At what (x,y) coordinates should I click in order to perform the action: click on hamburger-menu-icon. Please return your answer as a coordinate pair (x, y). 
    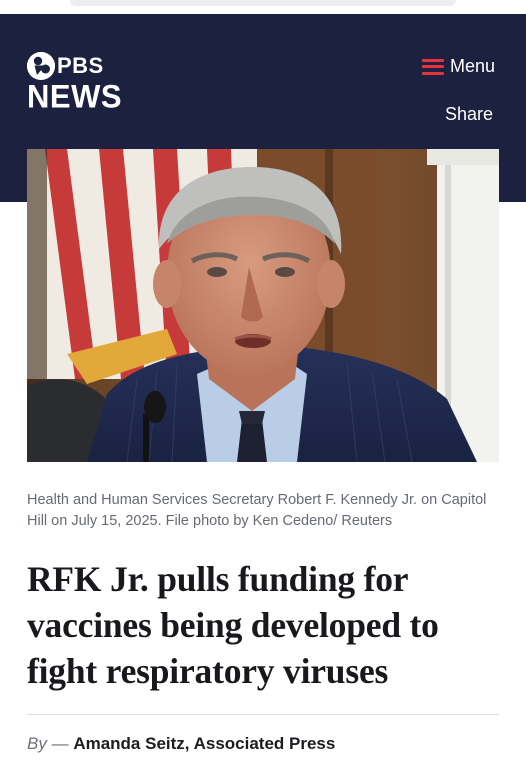
    Looking at the image, I should click on (432, 67).